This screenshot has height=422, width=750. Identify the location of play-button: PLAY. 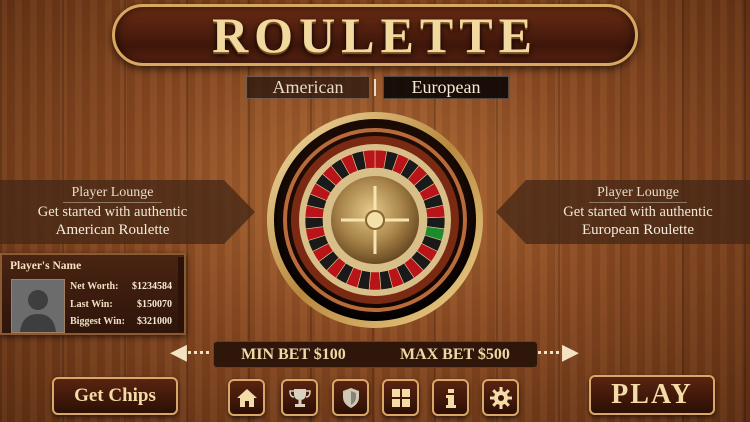
(652, 395).